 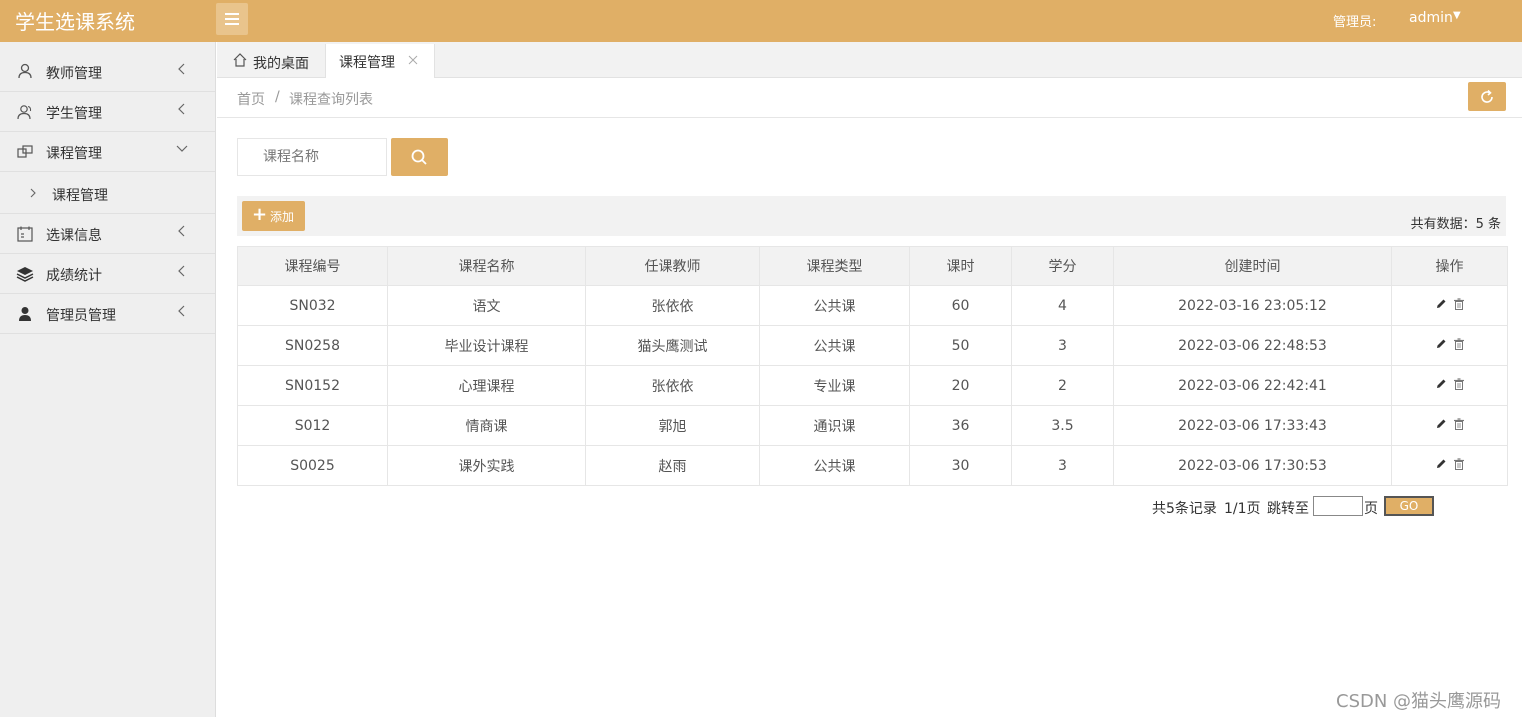 I want to click on caret-down-icon: ▼, so click(x=1457, y=15).